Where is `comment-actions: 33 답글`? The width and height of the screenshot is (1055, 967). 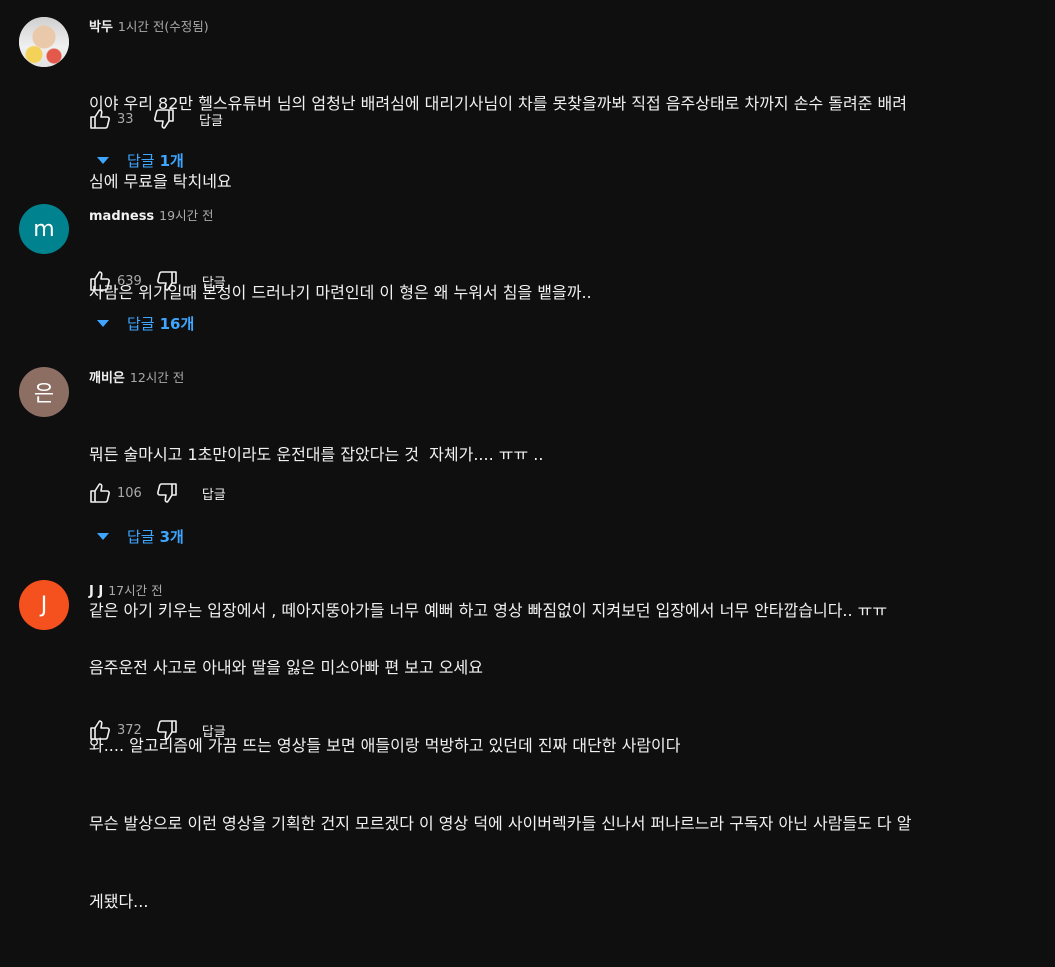
comment-actions: 33 답글 is located at coordinates (155, 119).